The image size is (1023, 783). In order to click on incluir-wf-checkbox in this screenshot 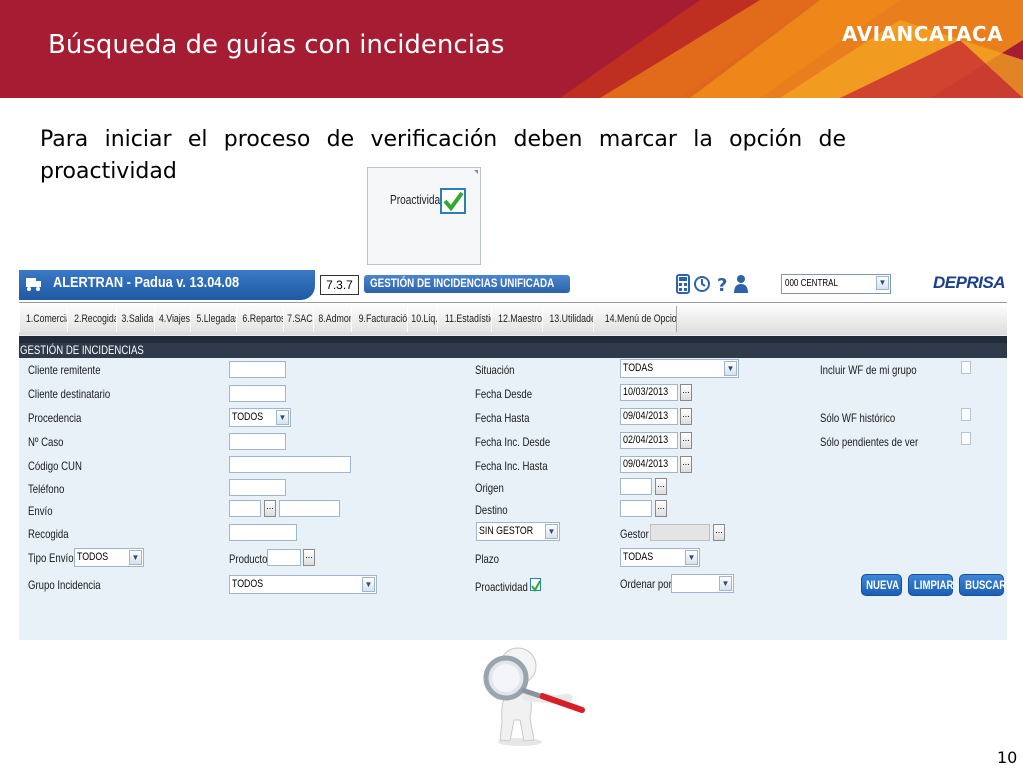, I will do `click(966, 367)`.